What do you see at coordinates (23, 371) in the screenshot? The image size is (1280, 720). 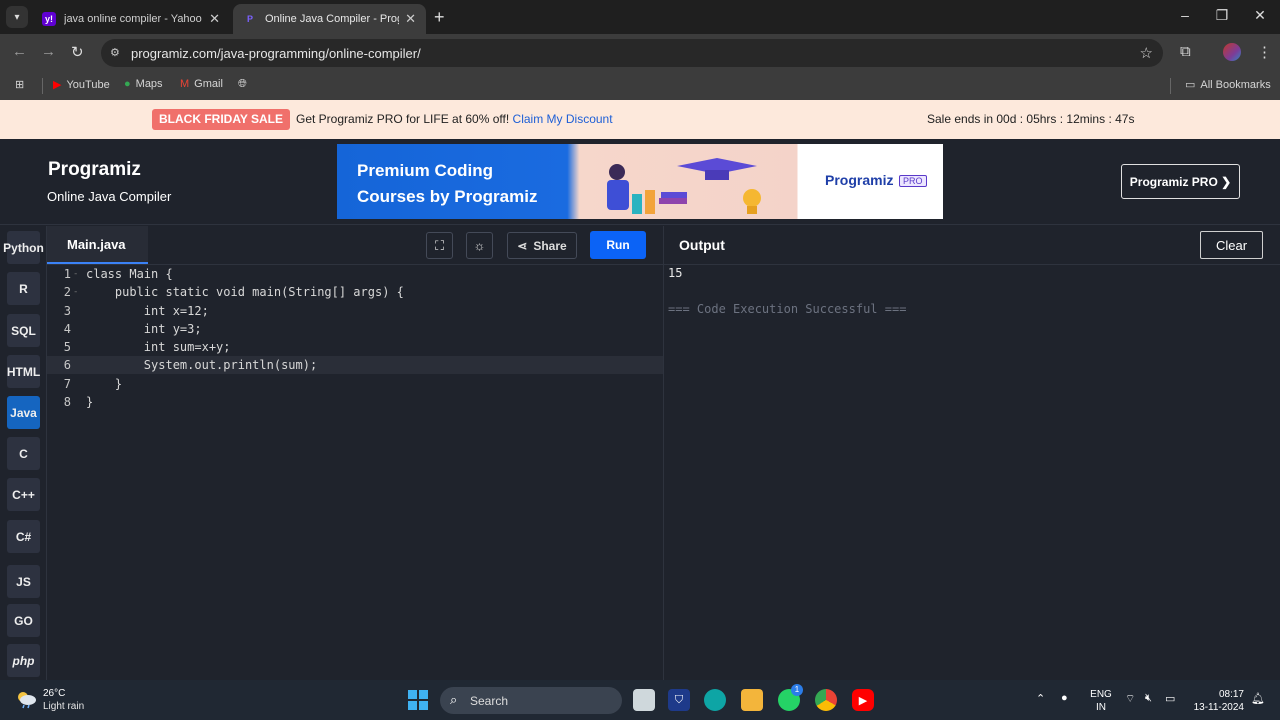 I see `html5-icon: HTML` at bounding box center [23, 371].